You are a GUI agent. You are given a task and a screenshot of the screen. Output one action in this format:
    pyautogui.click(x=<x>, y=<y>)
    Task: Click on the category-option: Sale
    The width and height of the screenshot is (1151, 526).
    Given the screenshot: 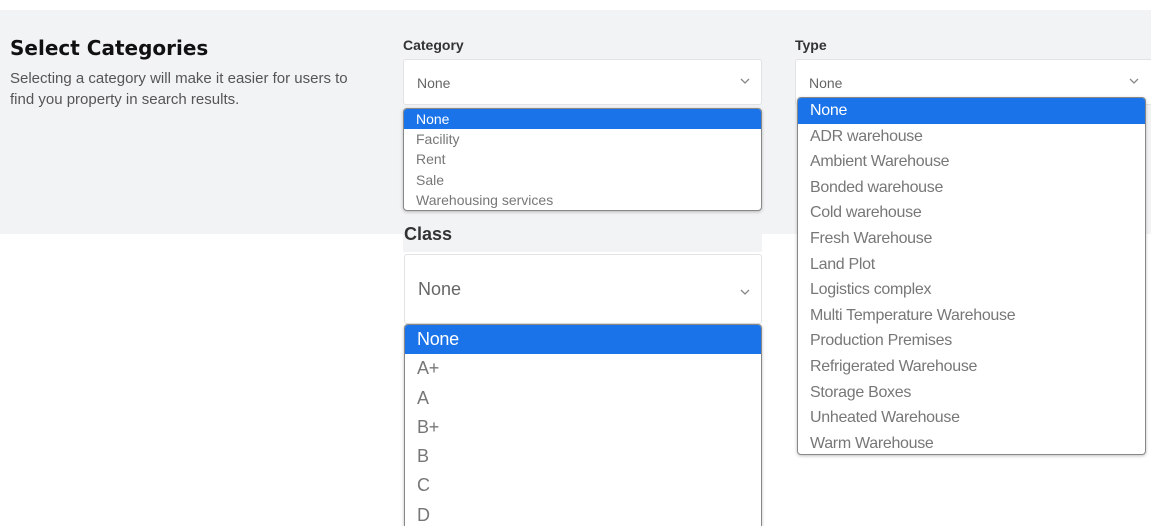 What is the action you would take?
    pyautogui.click(x=582, y=180)
    